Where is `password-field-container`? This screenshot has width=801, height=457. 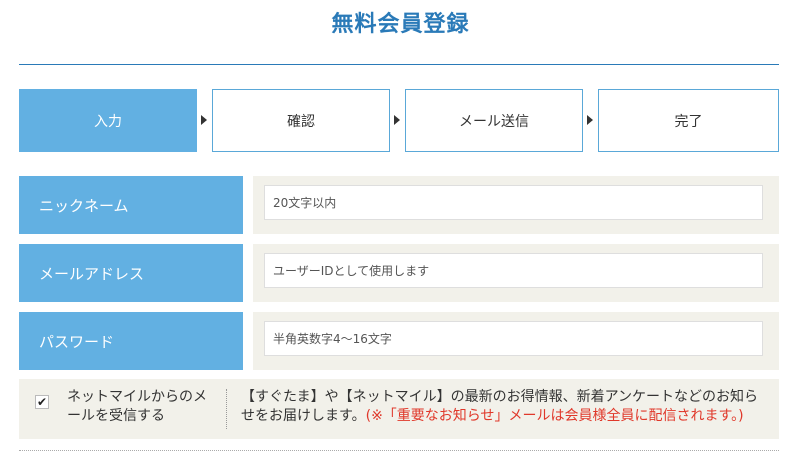 password-field-container is located at coordinates (516, 341).